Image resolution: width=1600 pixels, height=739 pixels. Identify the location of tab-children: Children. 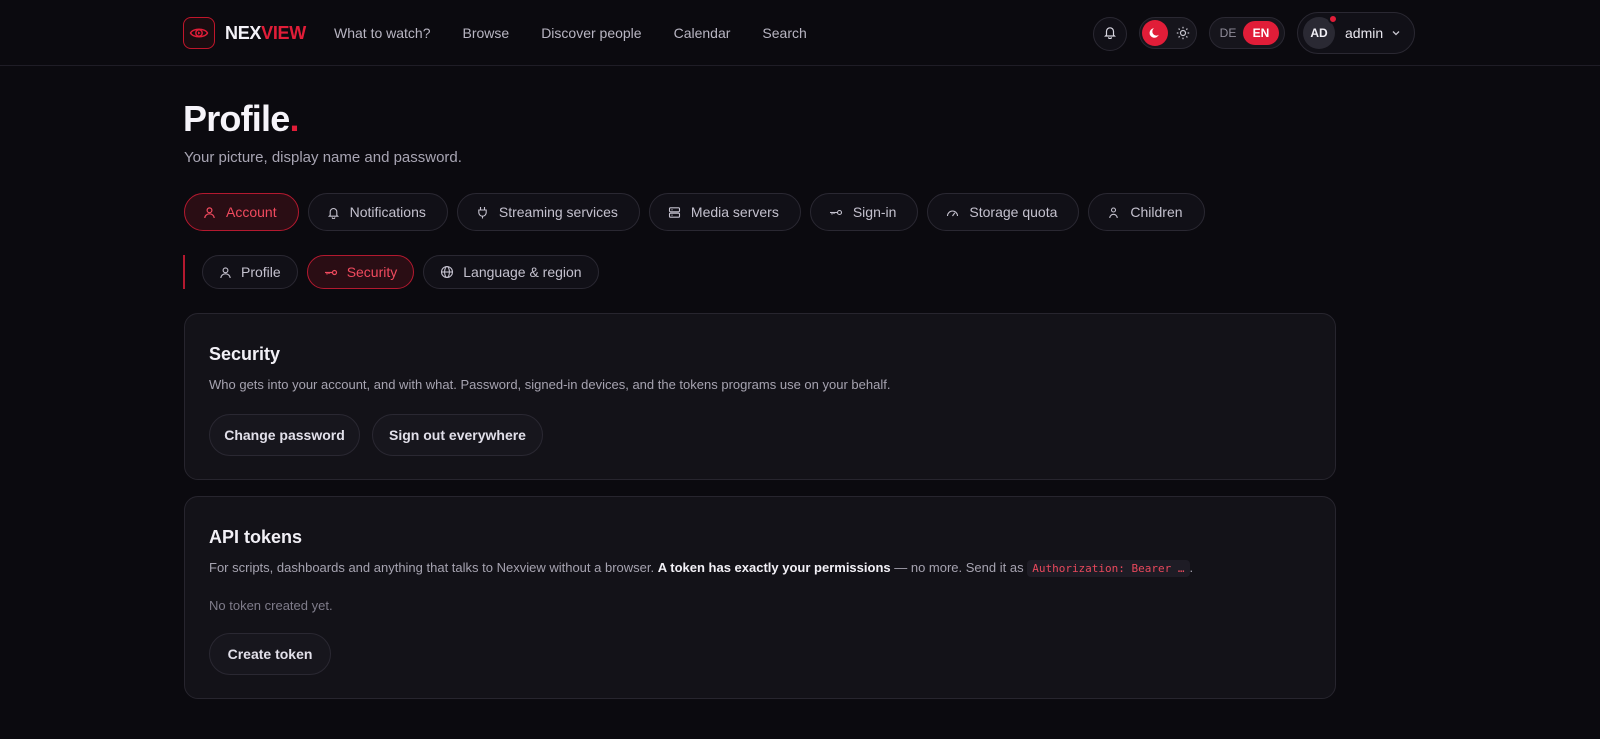
(1146, 212).